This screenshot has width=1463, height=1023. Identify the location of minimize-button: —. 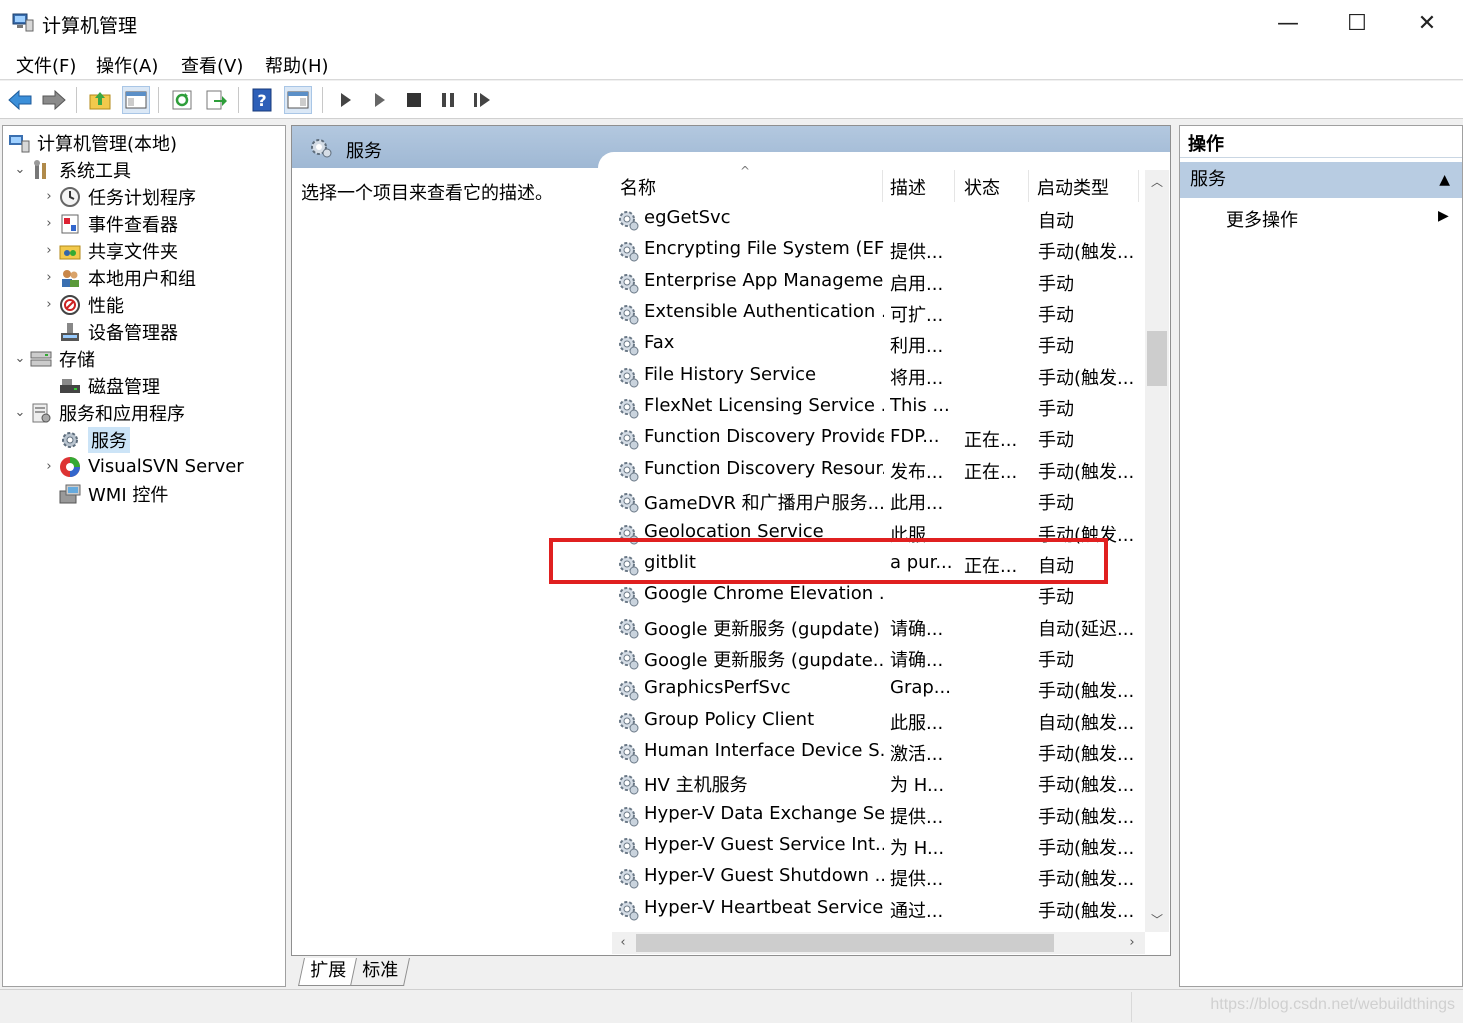
(1288, 23).